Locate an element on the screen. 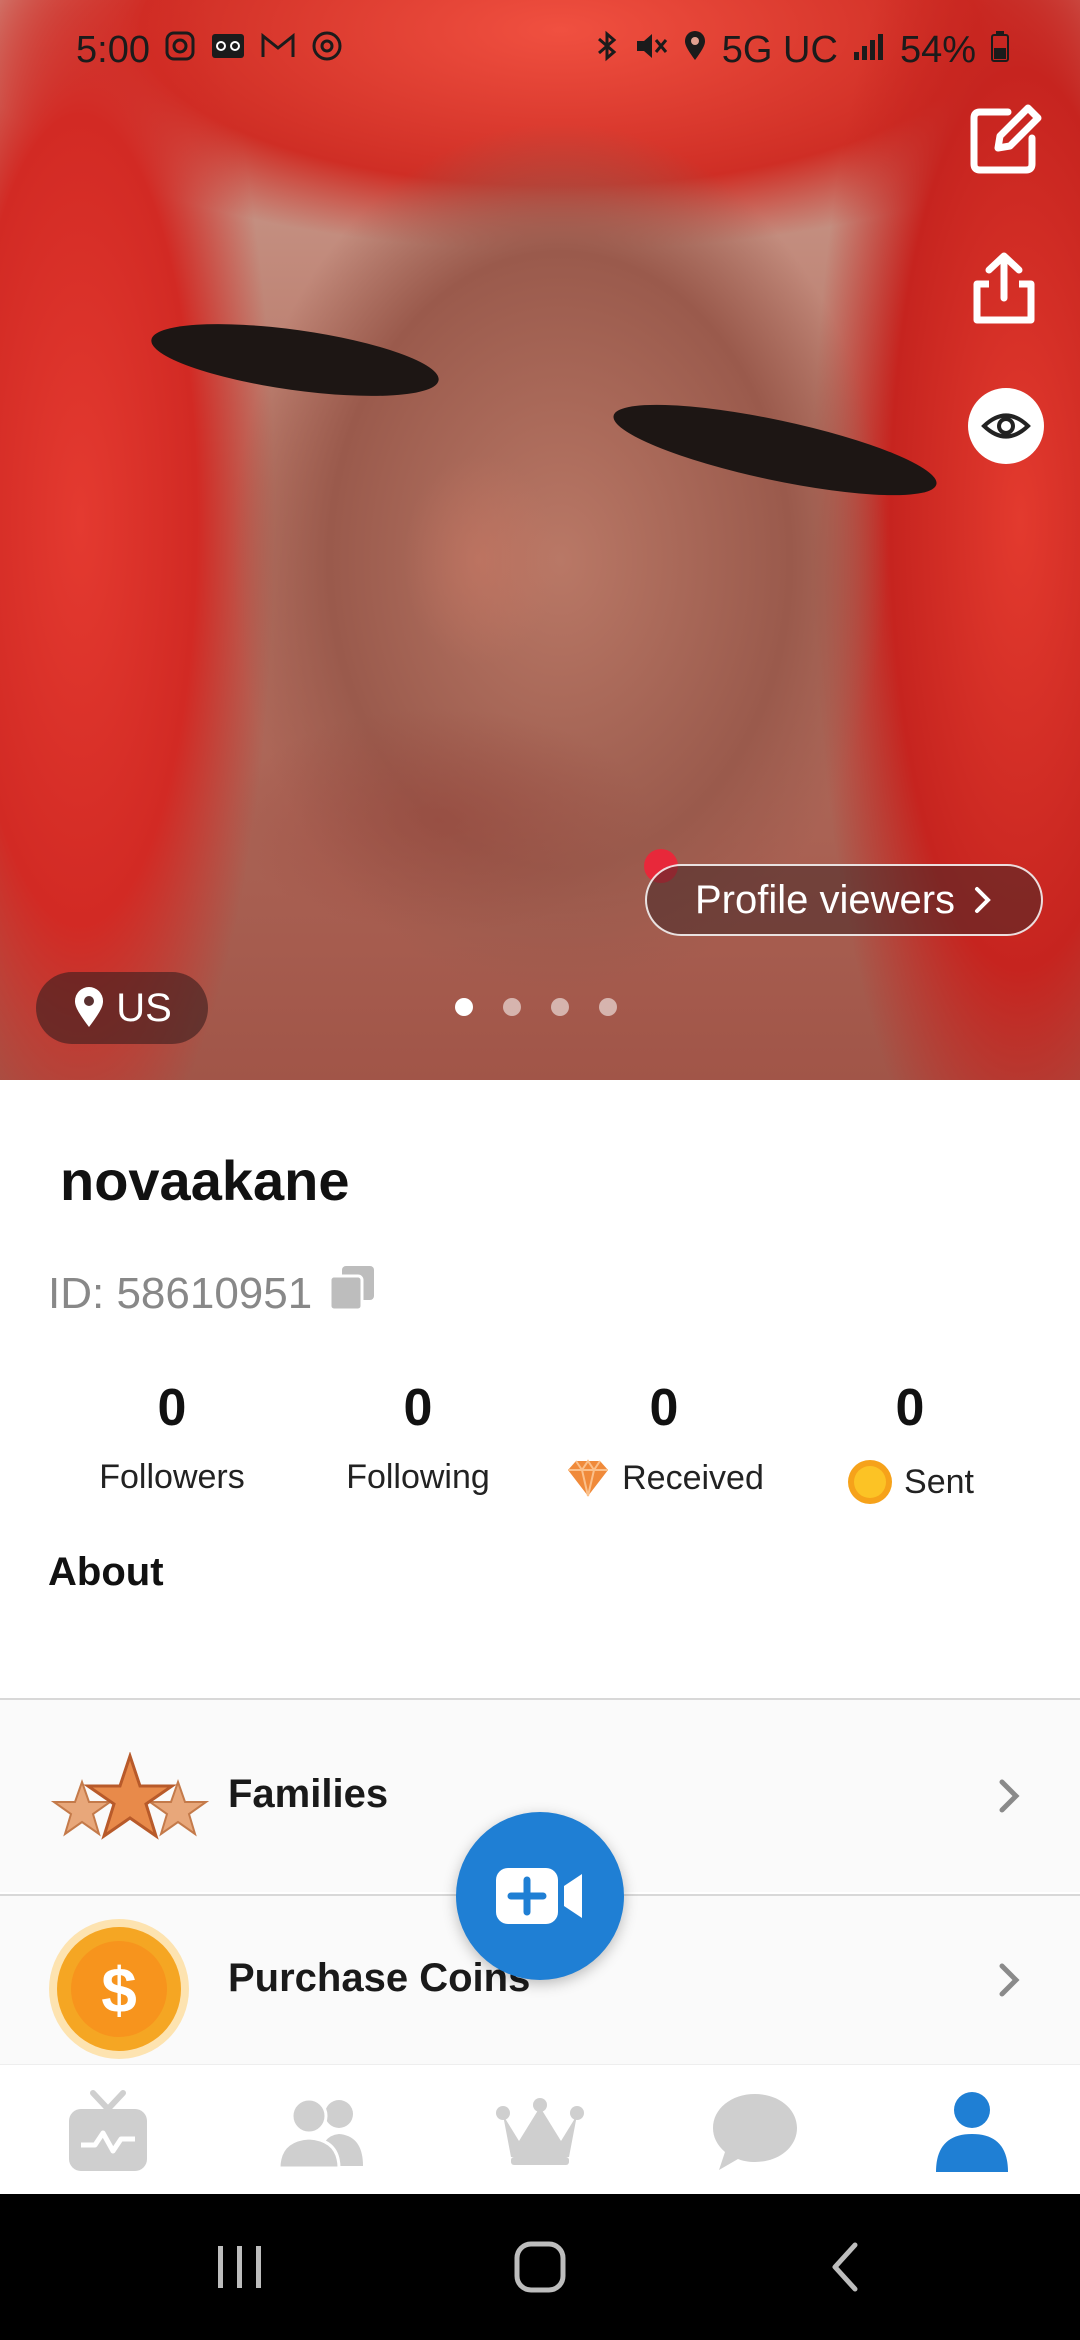 The image size is (1080, 2340). stat-label: Received is located at coordinates (693, 1477).